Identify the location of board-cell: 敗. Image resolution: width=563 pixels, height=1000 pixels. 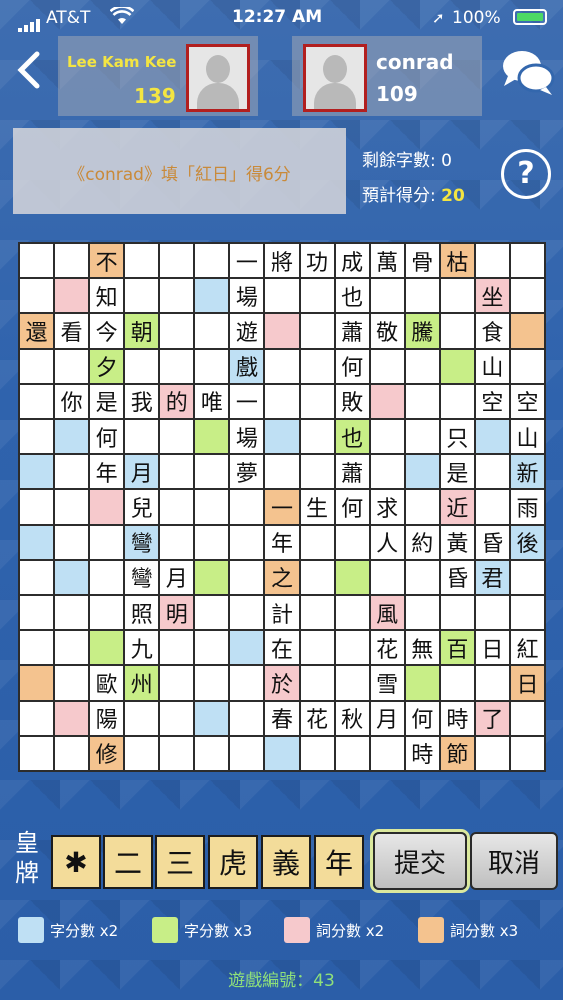
(352, 401).